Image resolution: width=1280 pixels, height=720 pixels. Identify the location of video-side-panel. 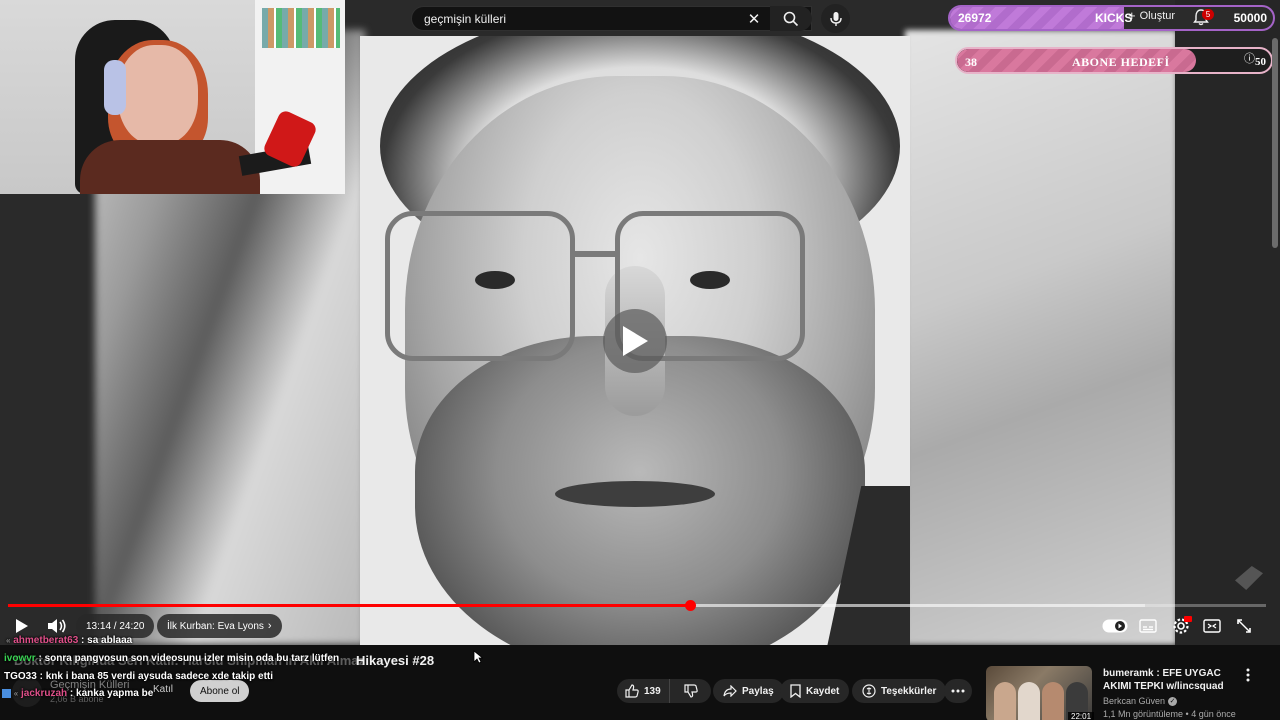
(1227, 322).